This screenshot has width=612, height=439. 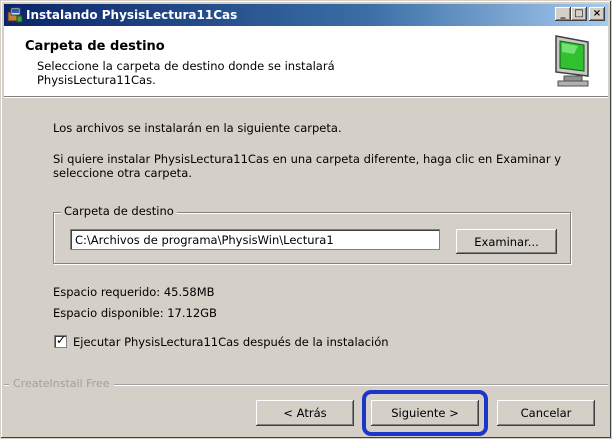 What do you see at coordinates (134, 292) in the screenshot?
I see `space-required-text: Espacio requerido: 45.58MB` at bounding box center [134, 292].